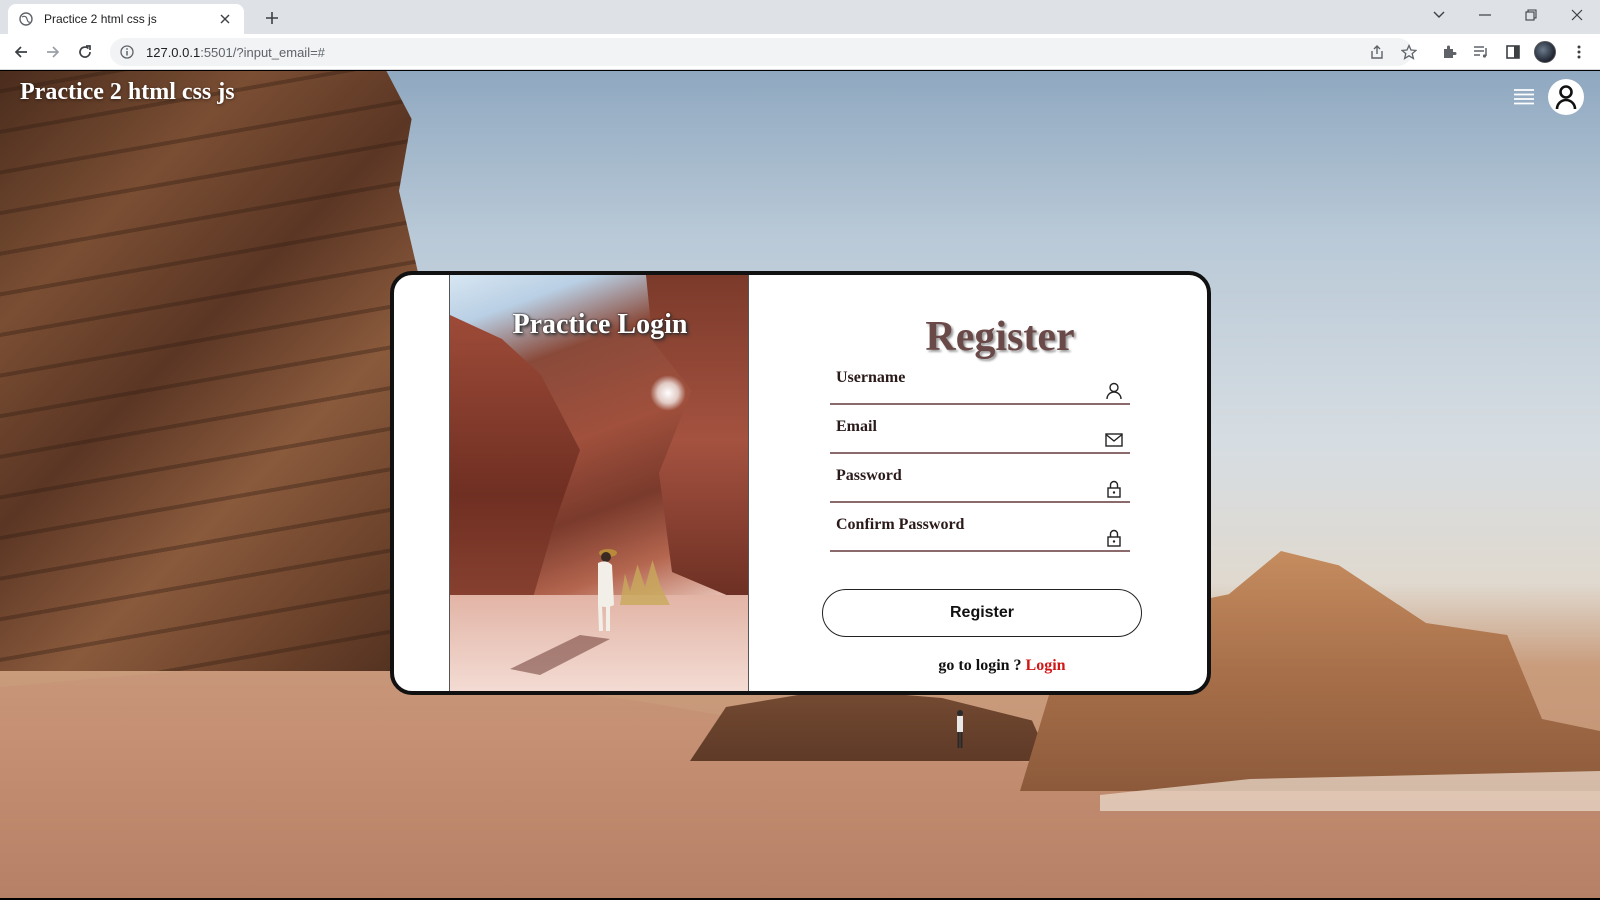  Describe the element at coordinates (599, 483) in the screenshot. I see `canyon-photo: Practice Login` at that location.